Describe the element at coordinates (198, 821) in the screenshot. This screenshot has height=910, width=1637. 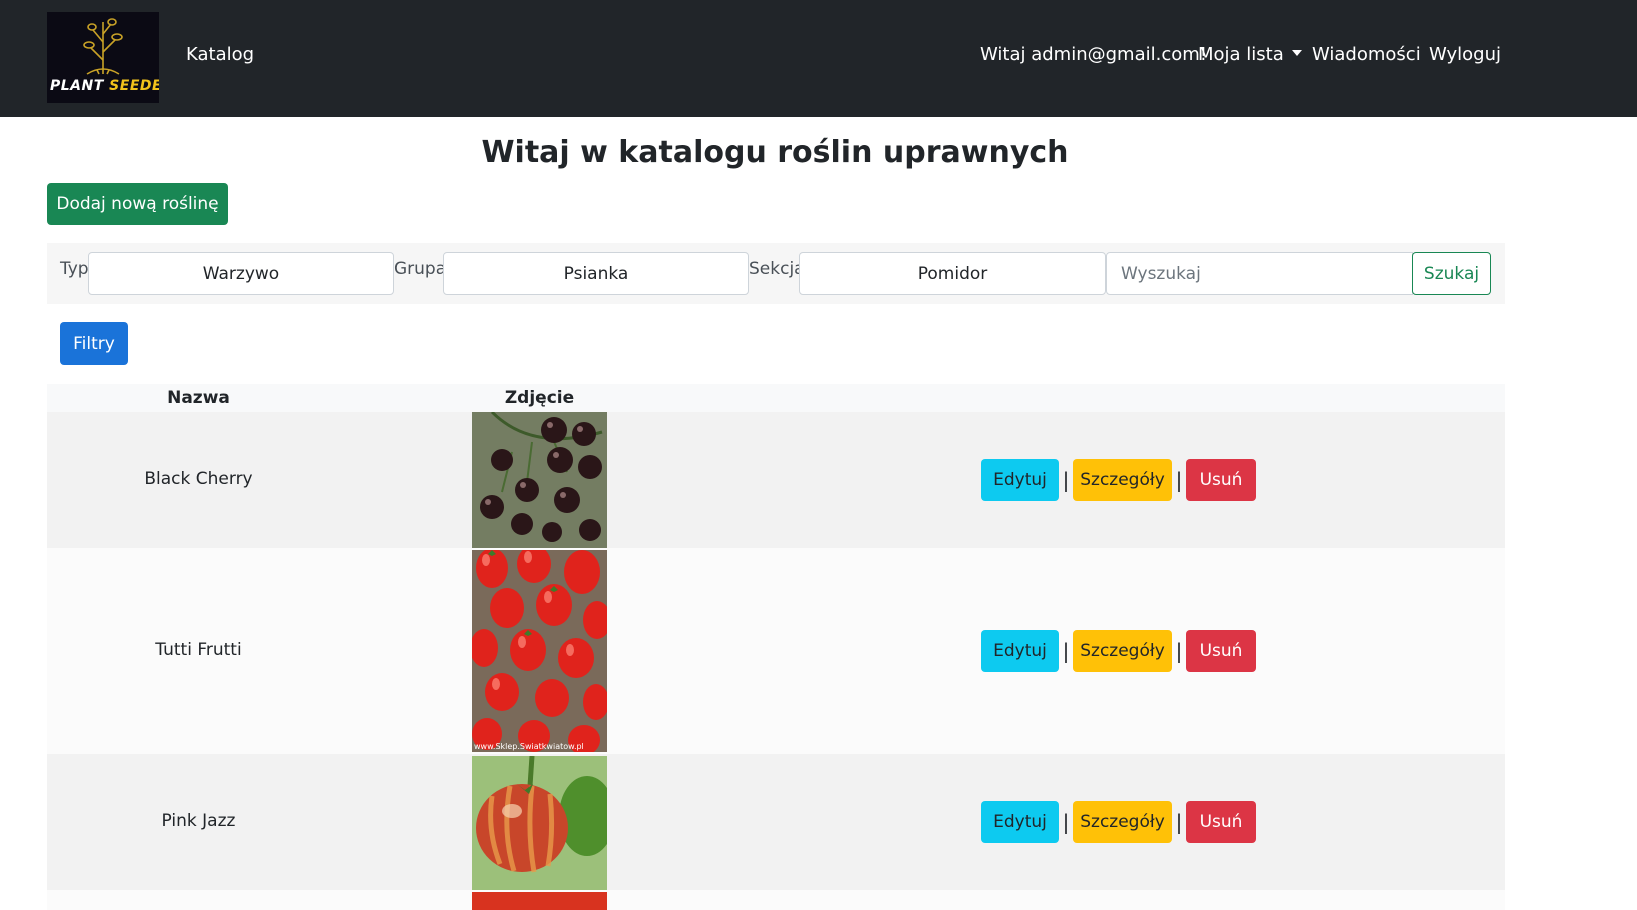
I see `plant-name: Pink Jazz` at that location.